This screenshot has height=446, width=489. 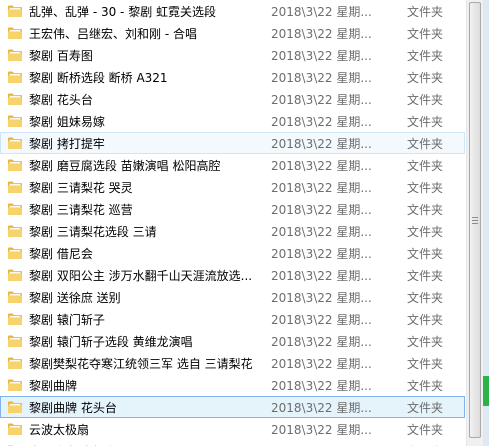 What do you see at coordinates (232, 319) in the screenshot?
I see `list-item: 黎剧 辕门斩子 2018\3\22 星期... 文件夹` at bounding box center [232, 319].